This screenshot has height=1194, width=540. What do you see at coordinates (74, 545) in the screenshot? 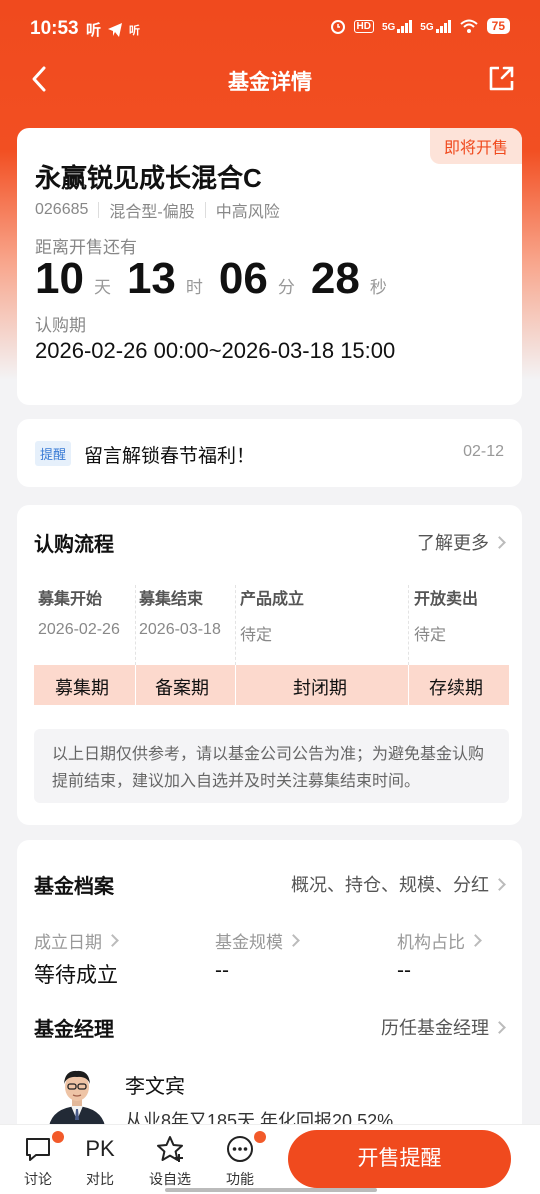
I see `section-title: 认购流程` at bounding box center [74, 545].